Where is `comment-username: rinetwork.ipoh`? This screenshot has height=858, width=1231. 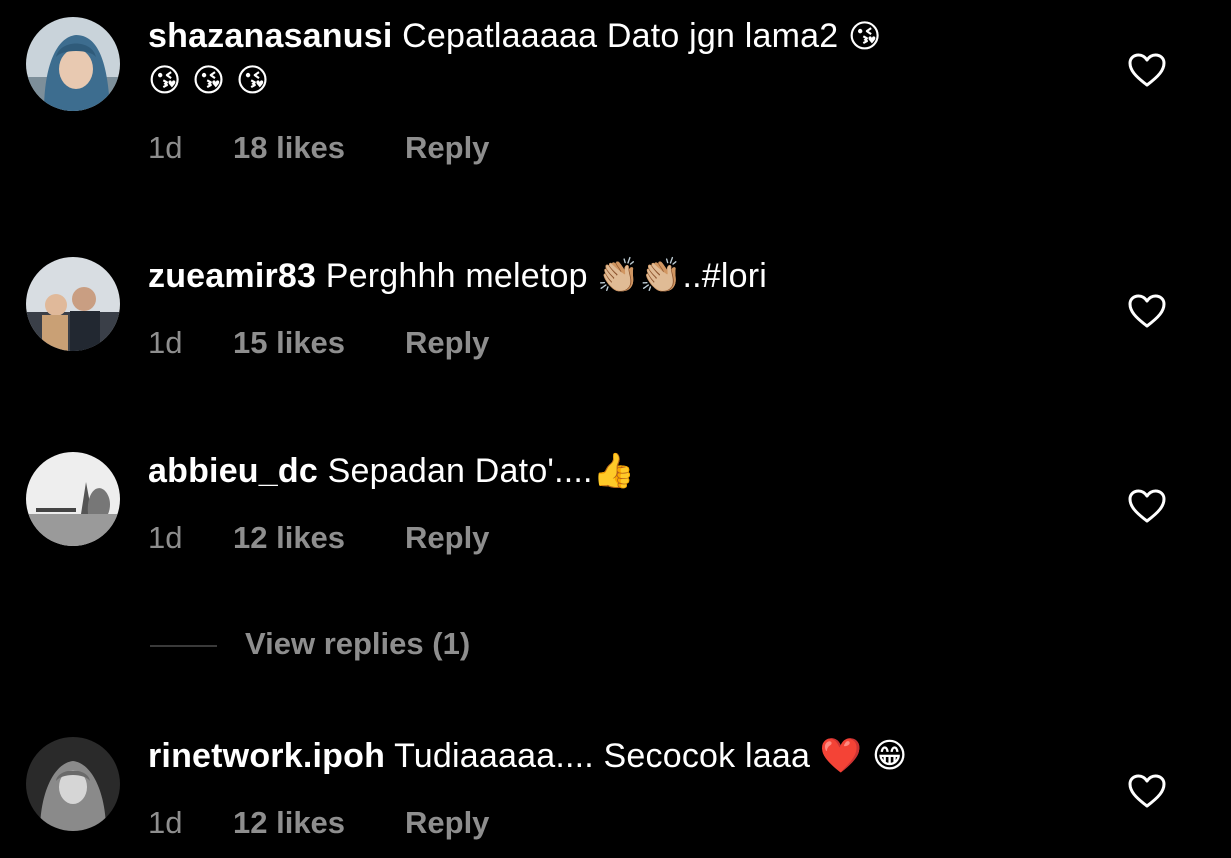 comment-username: rinetwork.ipoh is located at coordinates (266, 756).